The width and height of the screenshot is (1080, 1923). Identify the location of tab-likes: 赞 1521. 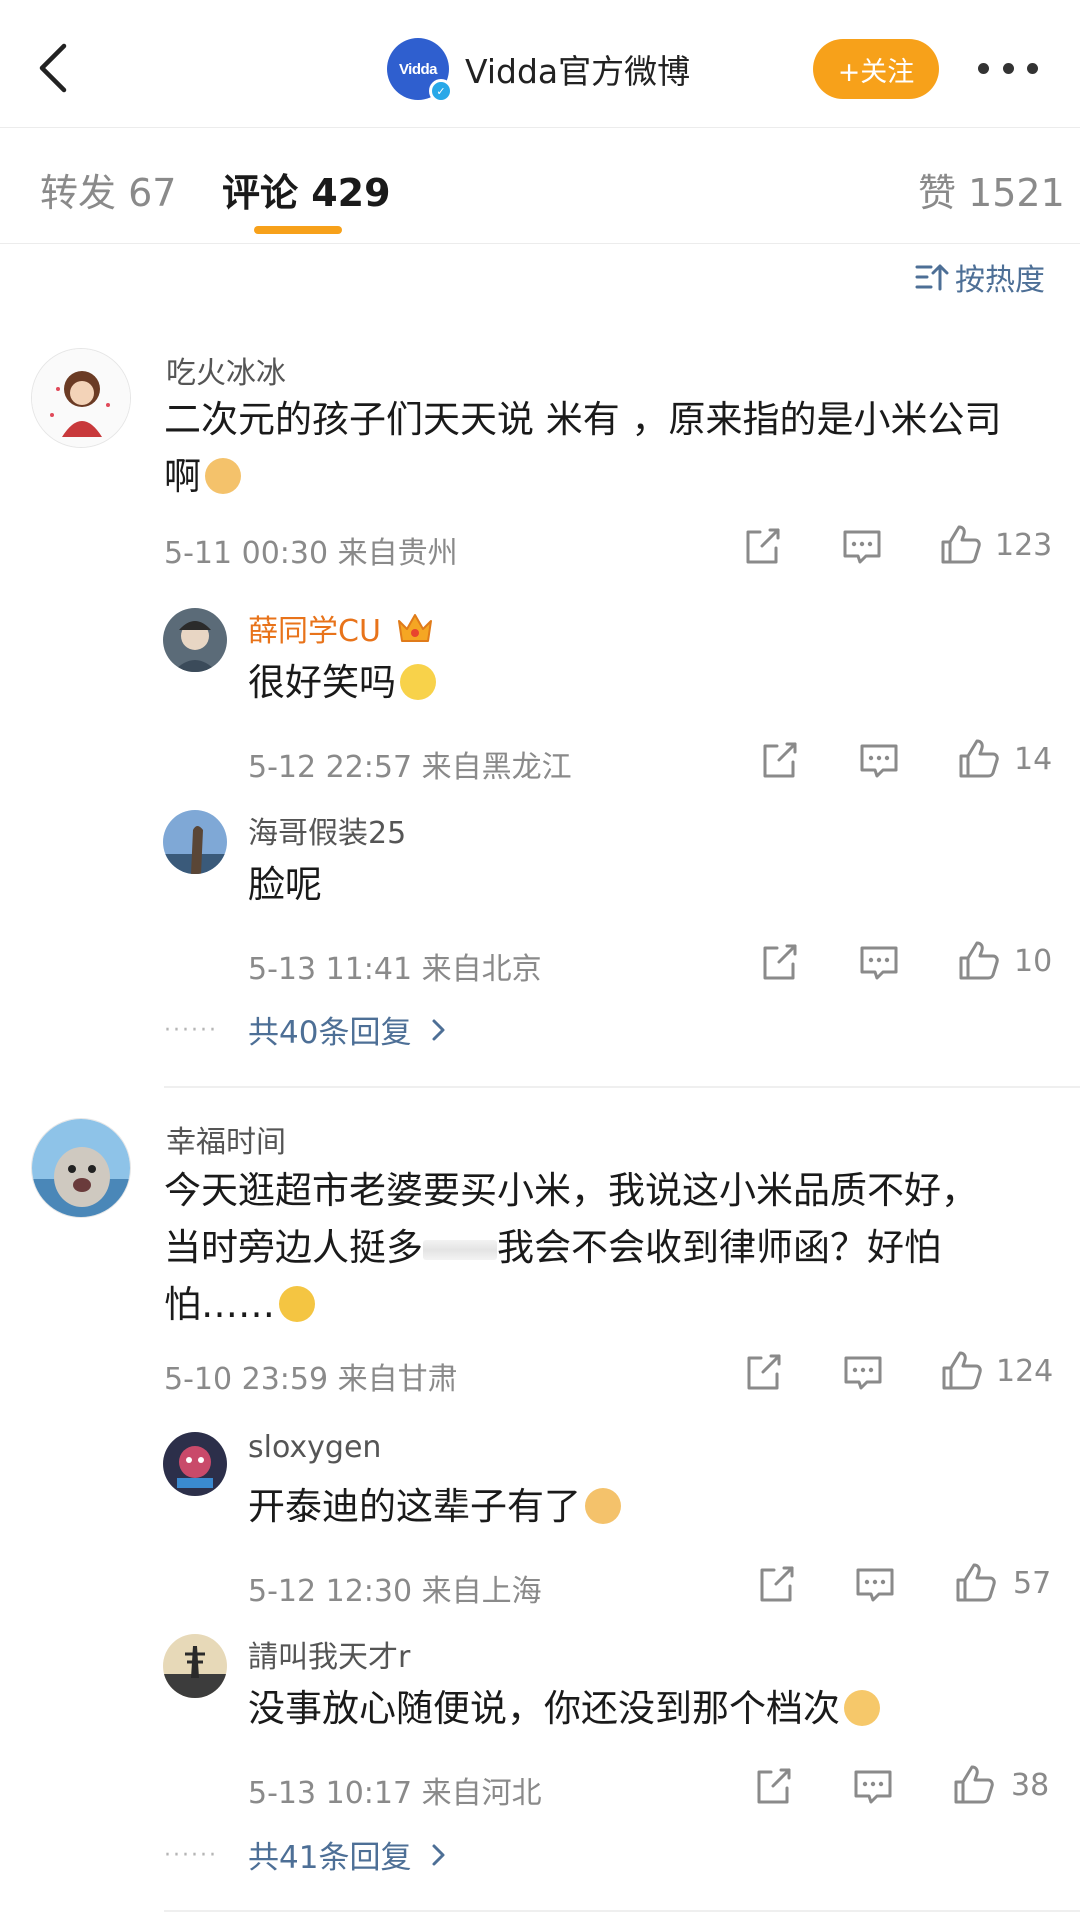
(991, 189).